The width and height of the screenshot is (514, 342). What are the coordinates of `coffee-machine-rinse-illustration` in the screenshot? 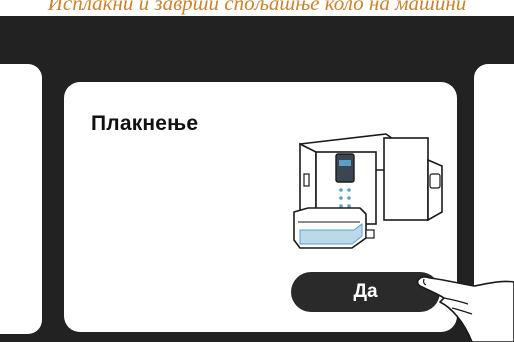 It's located at (368, 191).